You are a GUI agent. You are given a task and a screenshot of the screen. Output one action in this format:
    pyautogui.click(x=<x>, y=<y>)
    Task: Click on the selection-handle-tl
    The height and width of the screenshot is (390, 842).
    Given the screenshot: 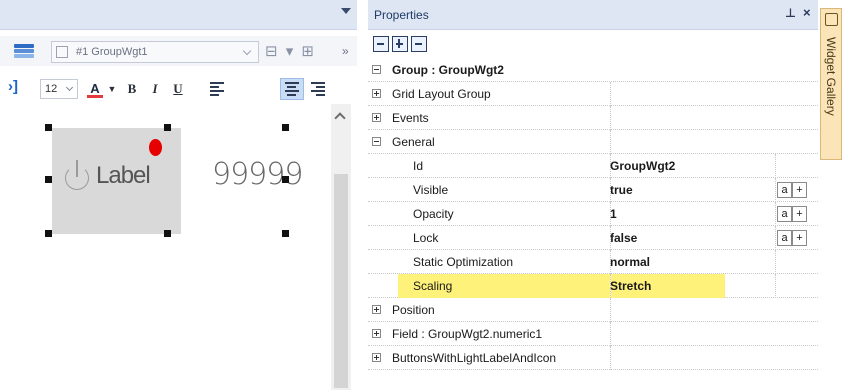 What is the action you would take?
    pyautogui.click(x=48, y=127)
    